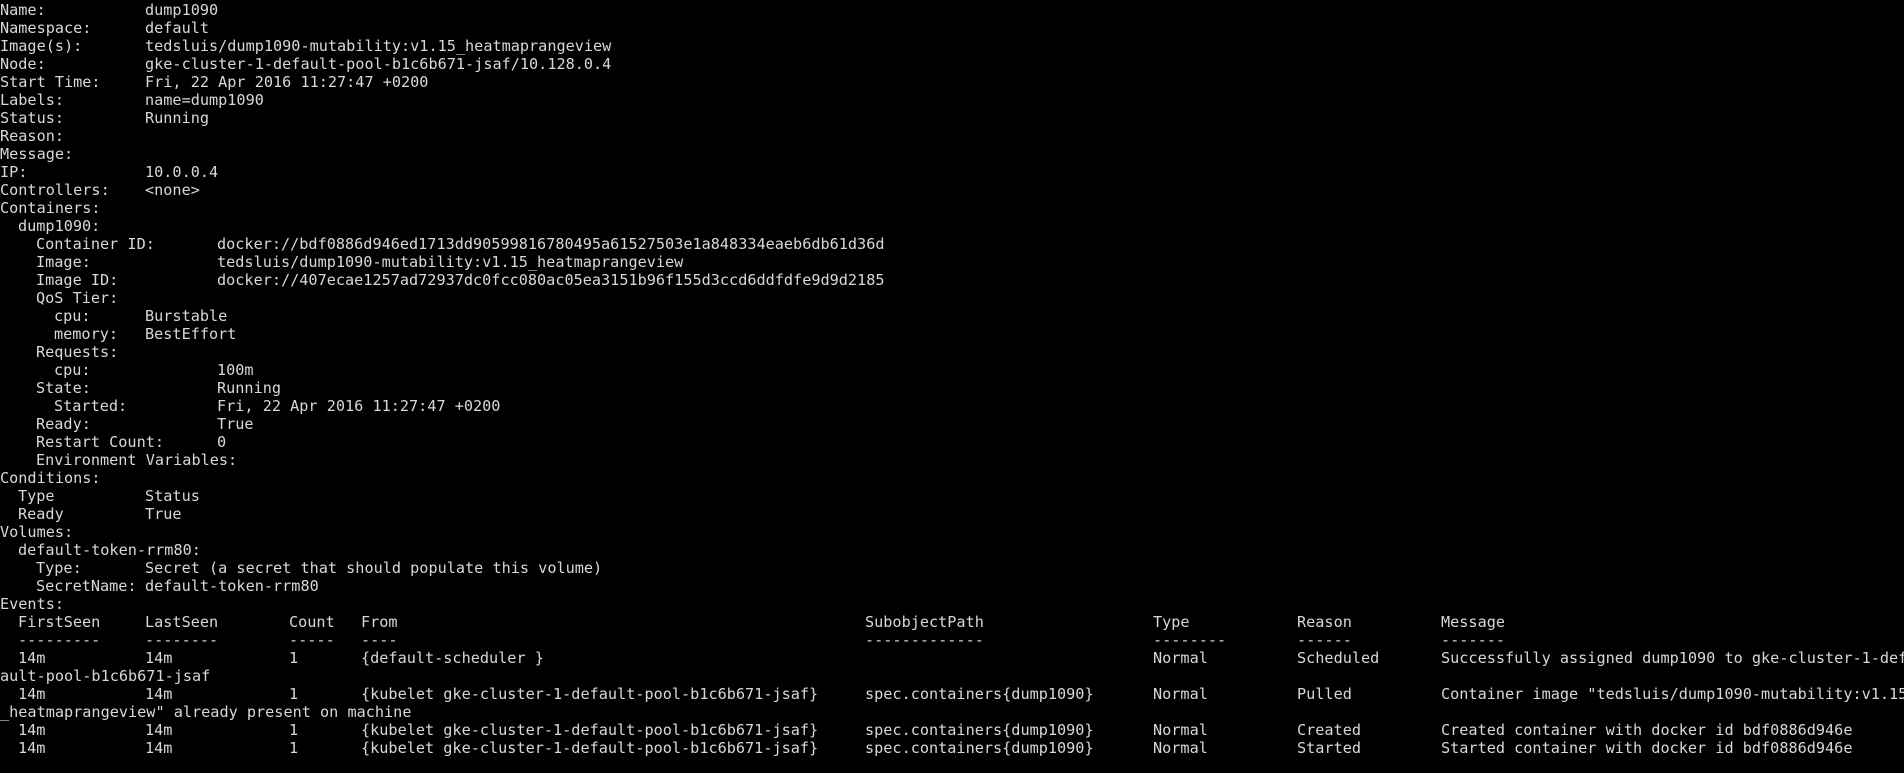  Describe the element at coordinates (46, 28) in the screenshot. I see `field-key: Namespace:` at that location.